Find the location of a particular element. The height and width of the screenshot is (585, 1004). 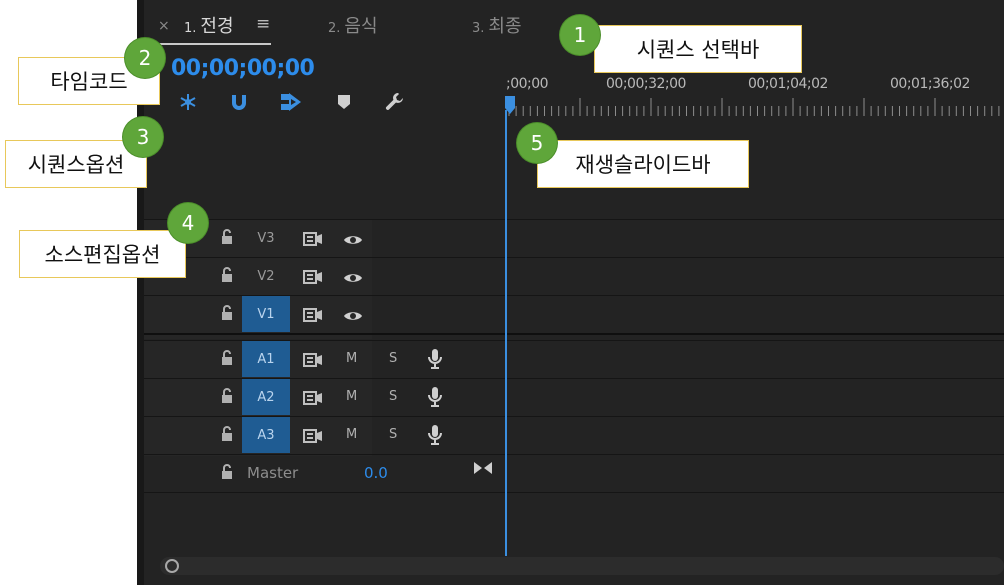

go-to-in-out-icon is located at coordinates (483, 467).